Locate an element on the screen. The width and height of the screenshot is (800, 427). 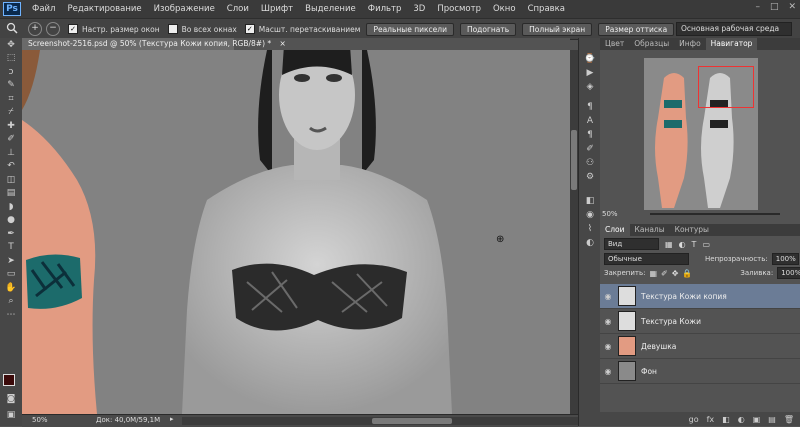
paragraph-styles-icon: ¶ is located at coordinates (590, 135).